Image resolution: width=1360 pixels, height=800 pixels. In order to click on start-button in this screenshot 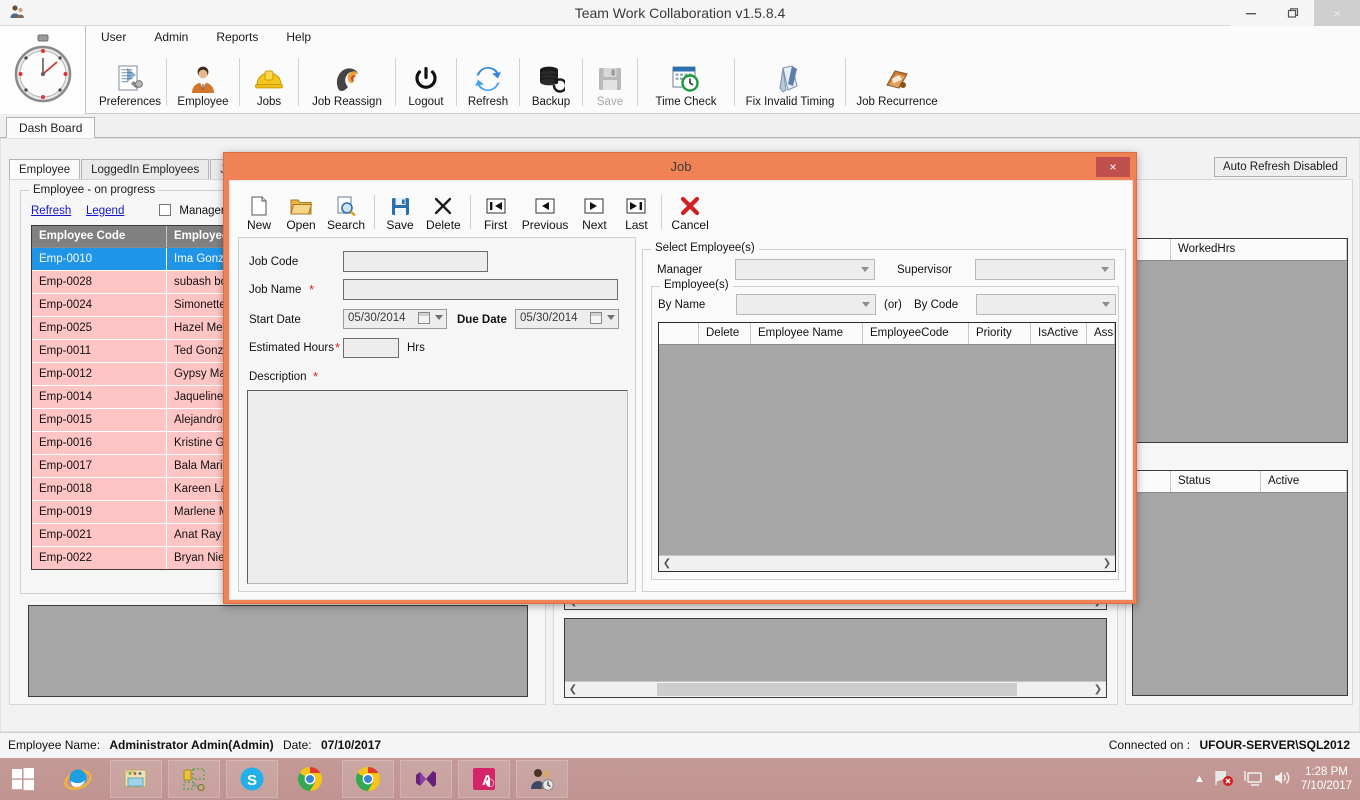, I will do `click(23, 779)`.